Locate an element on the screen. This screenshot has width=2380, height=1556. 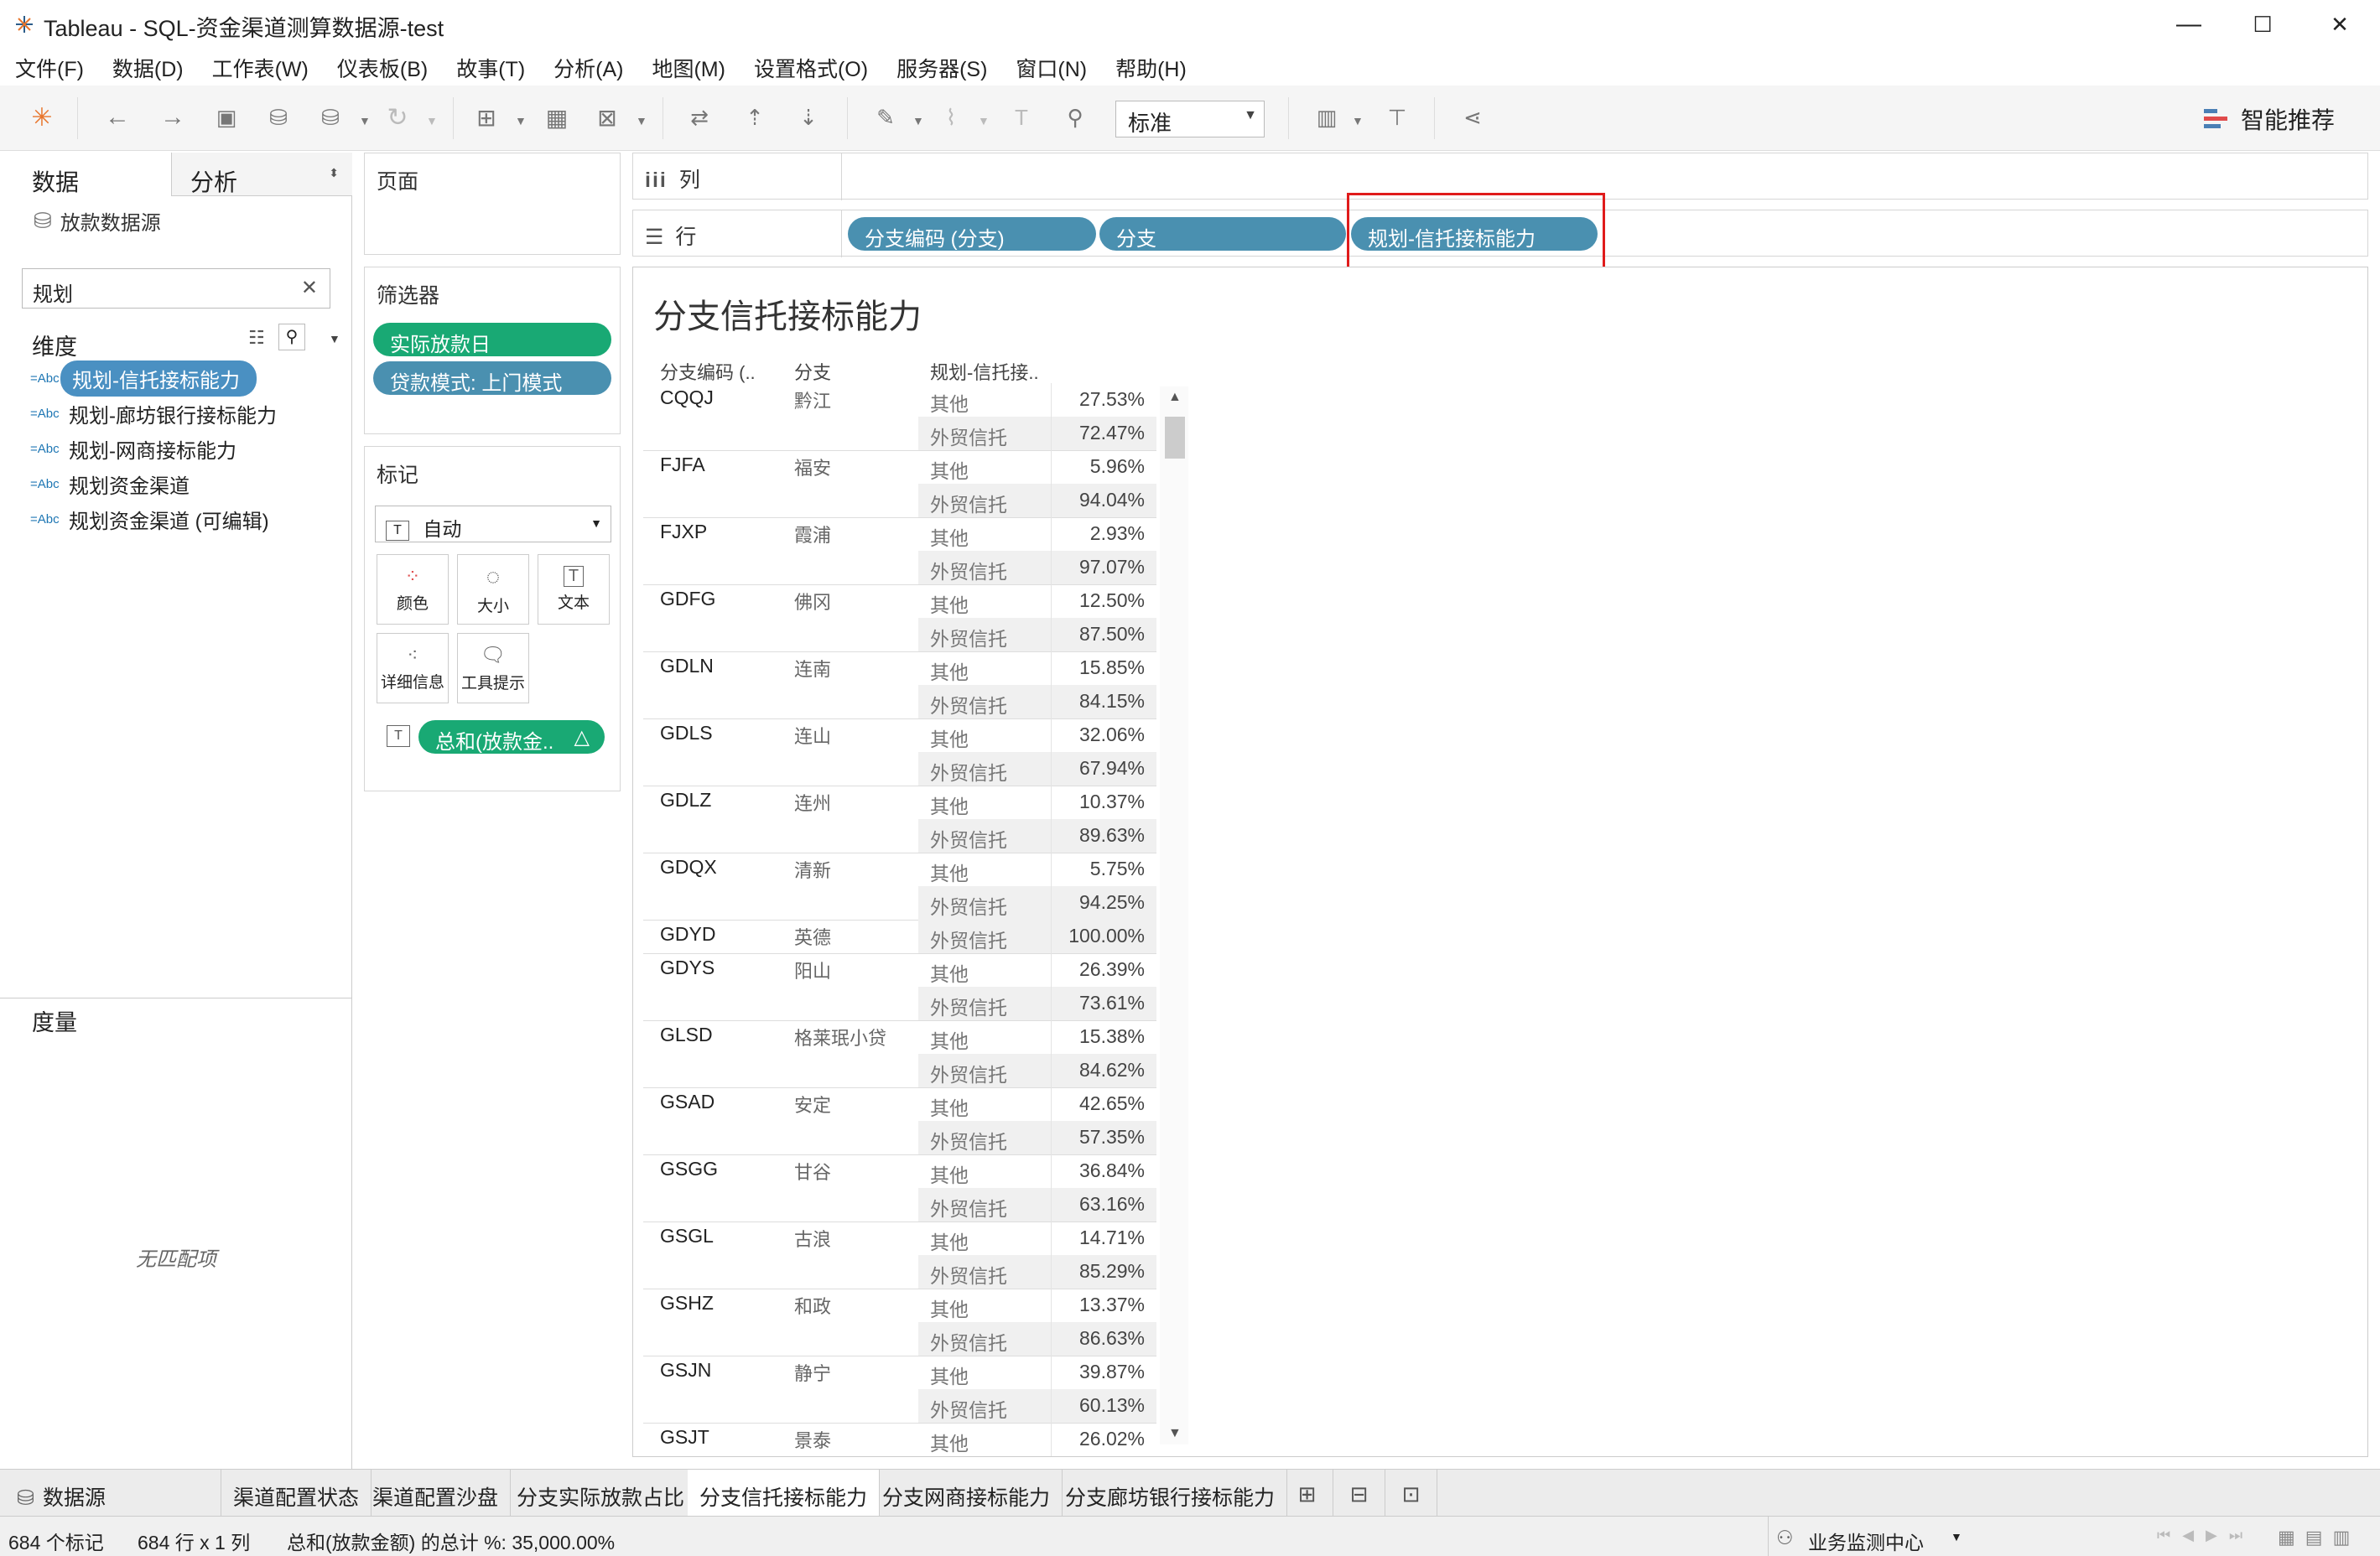
sort-ascending-icon: ⇡ is located at coordinates (754, 117).